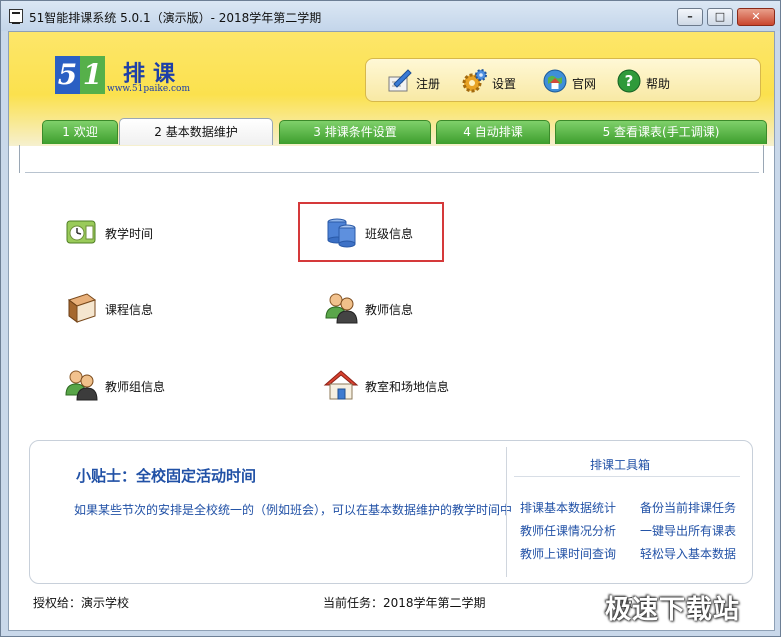 This screenshot has height=637, width=781. I want to click on toolbox-title: 排课工具箱, so click(620, 465).